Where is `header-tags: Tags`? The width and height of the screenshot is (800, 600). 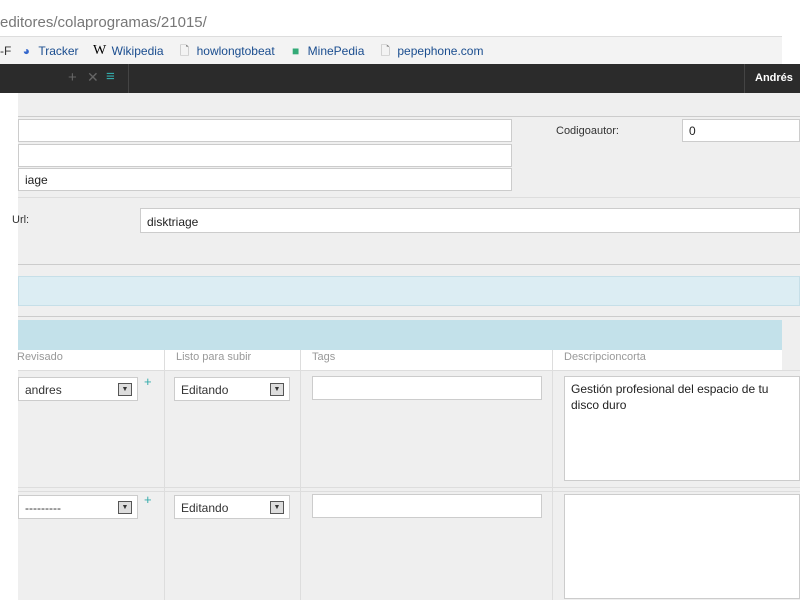
header-tags: Tags is located at coordinates (324, 357).